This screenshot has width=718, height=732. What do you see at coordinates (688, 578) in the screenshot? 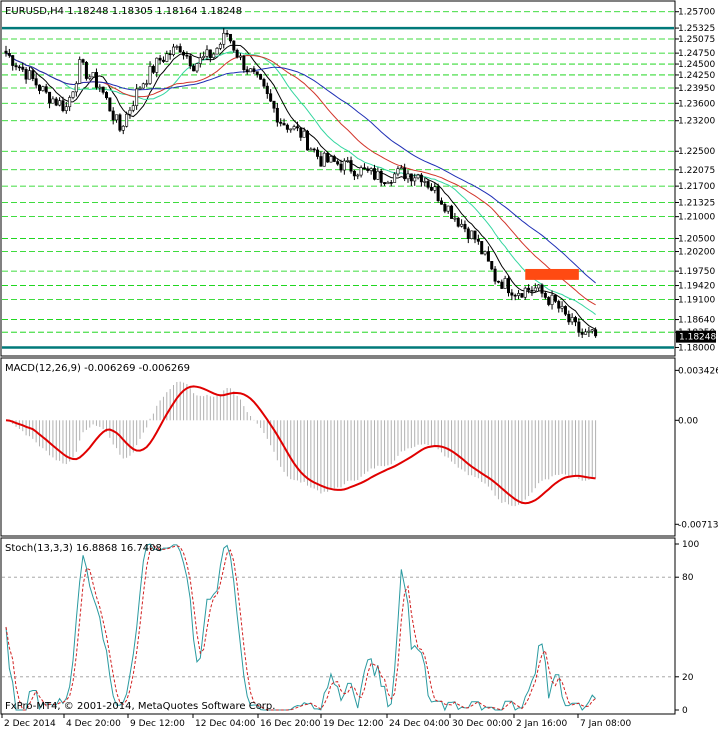
I see `stoch-scale-label: 80` at bounding box center [688, 578].